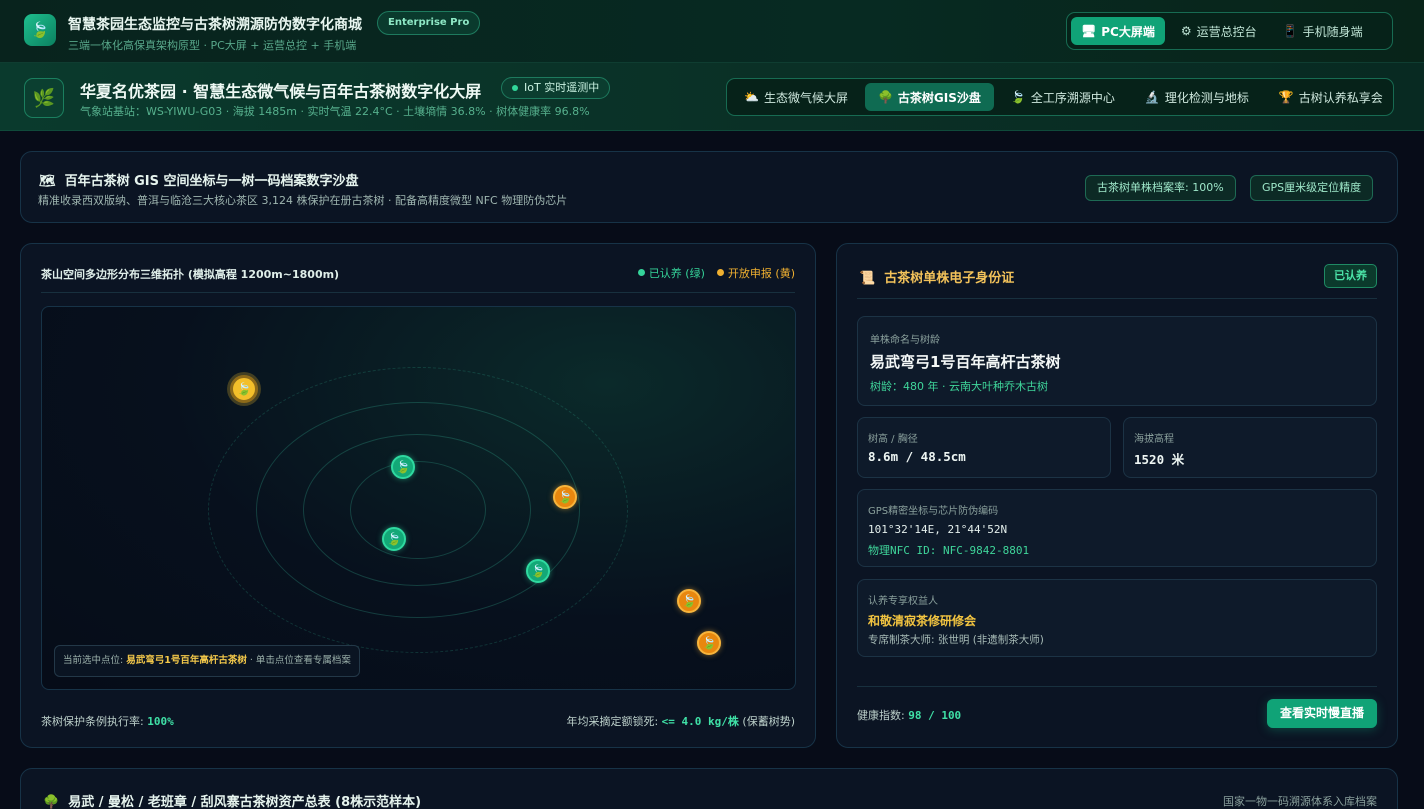 The height and width of the screenshot is (809, 1424). What do you see at coordinates (751, 97) in the screenshot?
I see `sun-cloud-icon: ⛅` at bounding box center [751, 97].